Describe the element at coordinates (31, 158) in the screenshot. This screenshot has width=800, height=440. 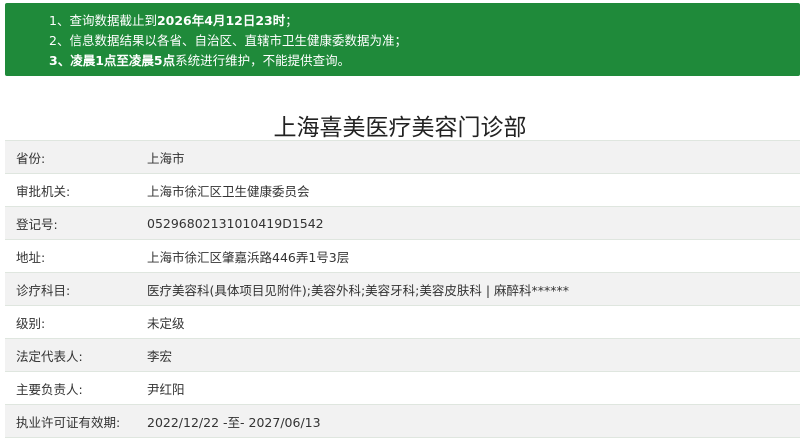
I see `row-label: 省份:` at that location.